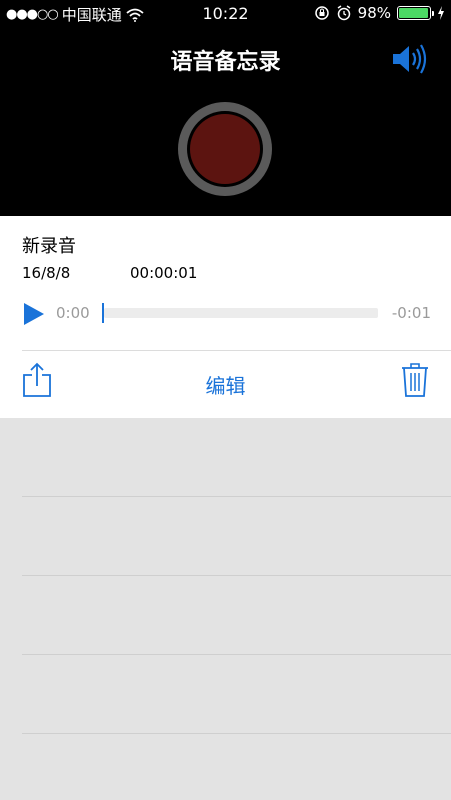 This screenshot has width=451, height=800. What do you see at coordinates (34, 314) in the screenshot?
I see `play-icon` at bounding box center [34, 314].